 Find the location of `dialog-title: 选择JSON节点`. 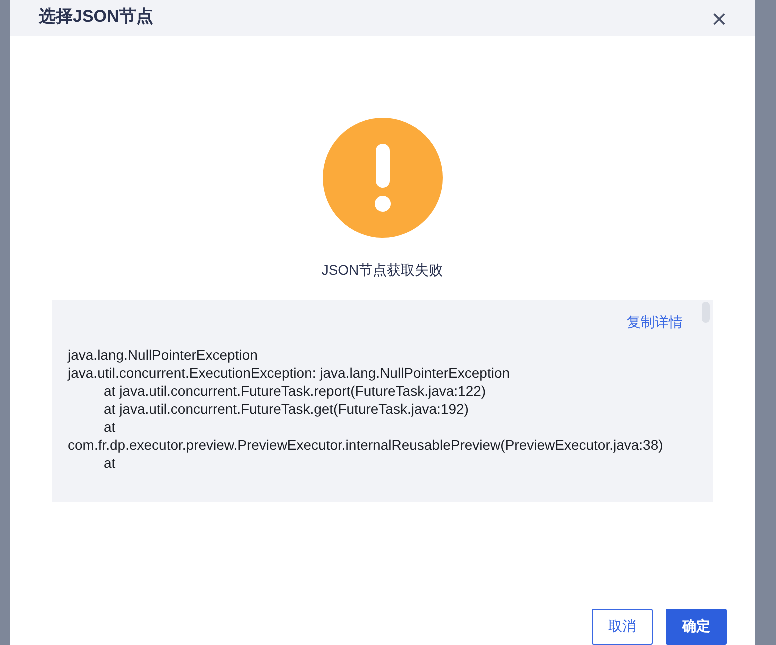

dialog-title: 选择JSON节点 is located at coordinates (96, 17).